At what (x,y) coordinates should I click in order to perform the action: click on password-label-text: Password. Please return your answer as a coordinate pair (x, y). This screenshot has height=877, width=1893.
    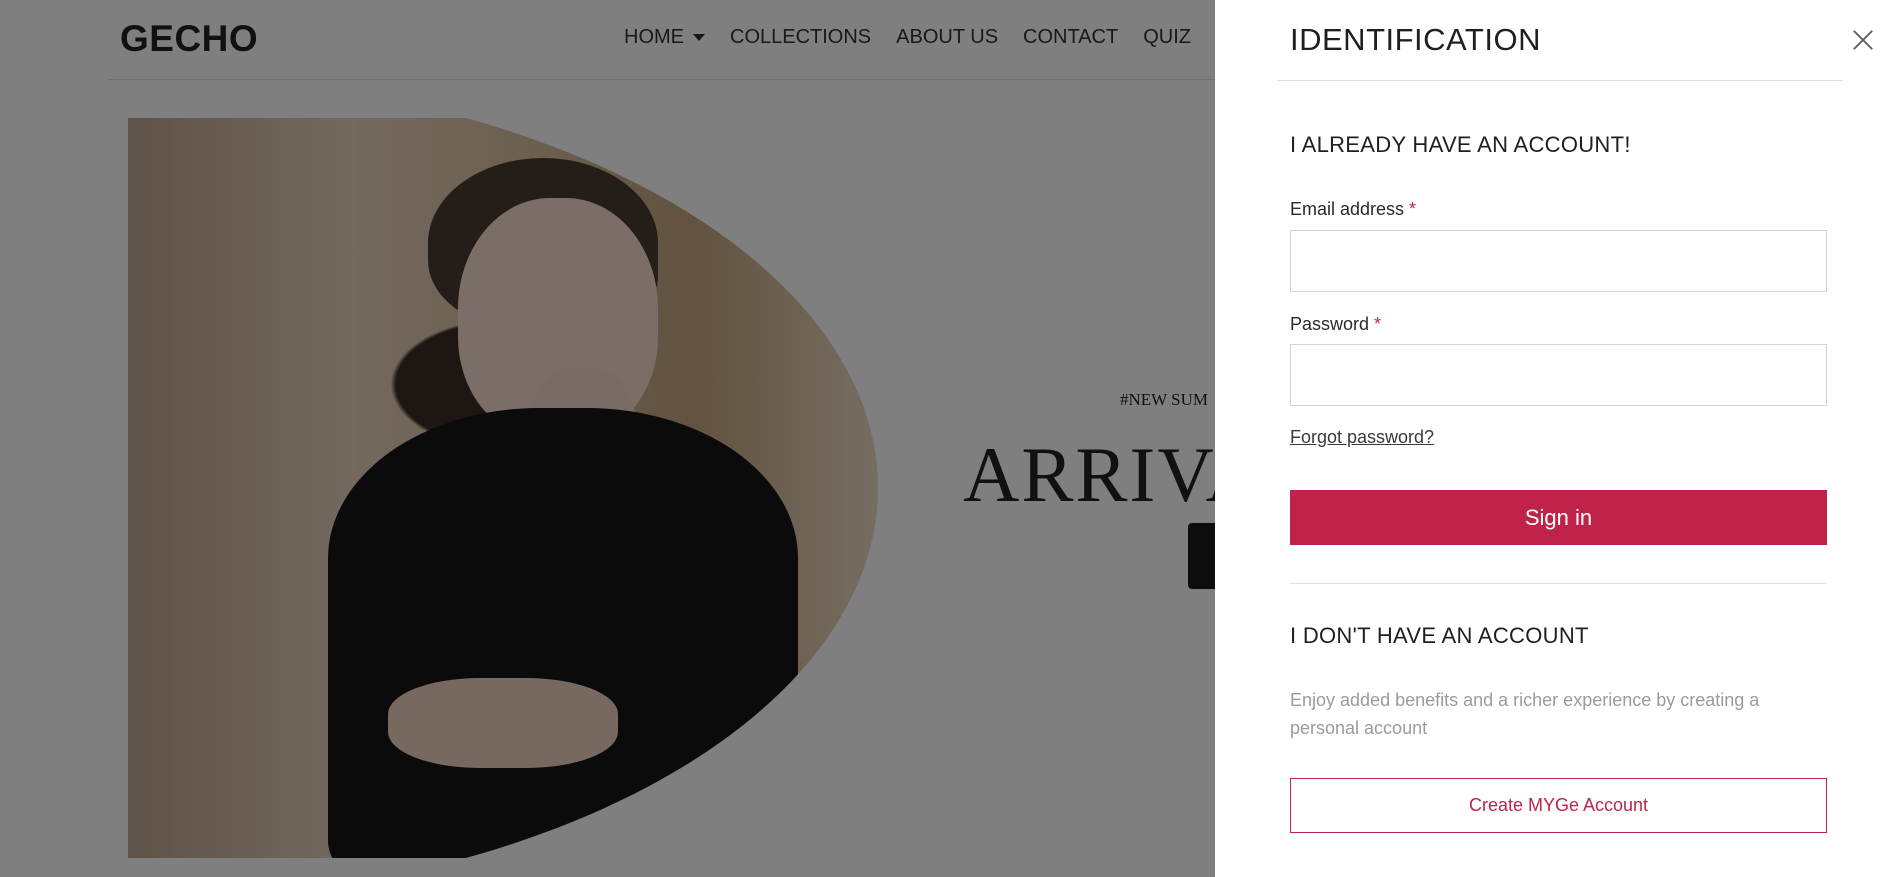
    Looking at the image, I should click on (1330, 324).